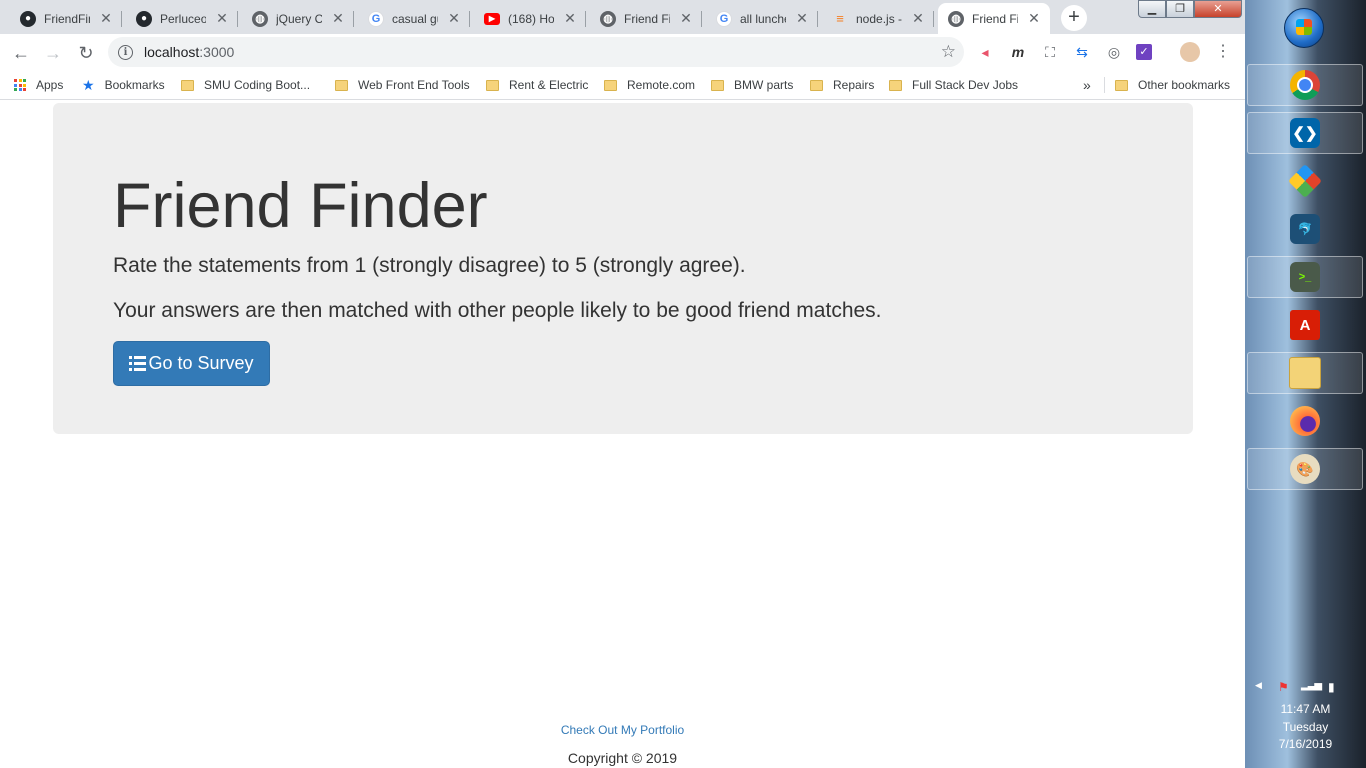 The width and height of the screenshot is (1366, 768). What do you see at coordinates (1018, 52) in the screenshot?
I see `extension-m-icon: m` at bounding box center [1018, 52].